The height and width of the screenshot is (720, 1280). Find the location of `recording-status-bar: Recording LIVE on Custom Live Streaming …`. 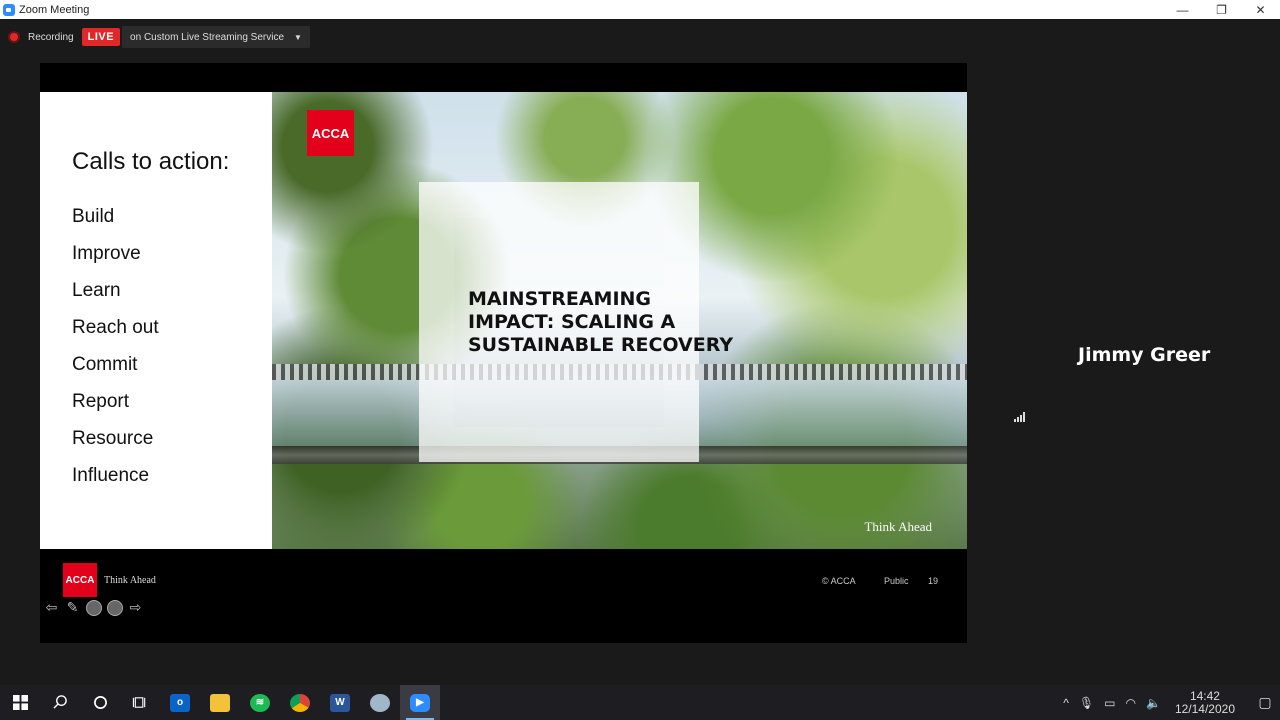

recording-status-bar: Recording LIVE on Custom Live Streaming … is located at coordinates (159, 37).